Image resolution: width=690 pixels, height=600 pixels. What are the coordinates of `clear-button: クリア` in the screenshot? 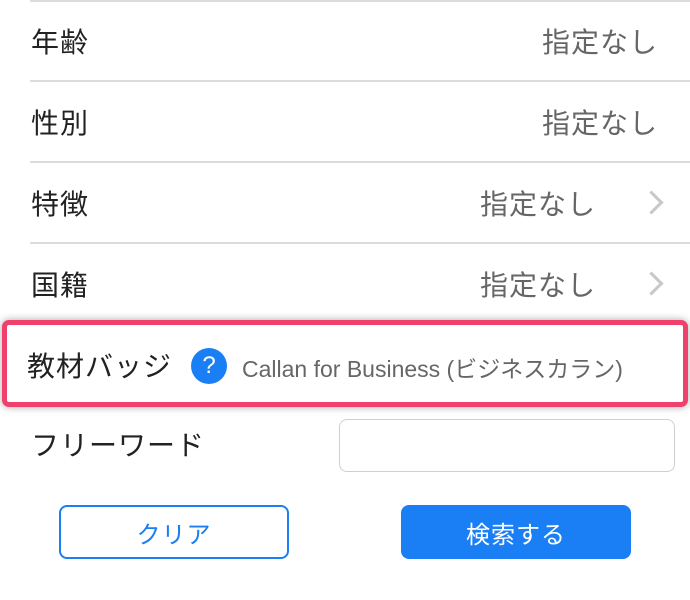 It's located at (174, 532).